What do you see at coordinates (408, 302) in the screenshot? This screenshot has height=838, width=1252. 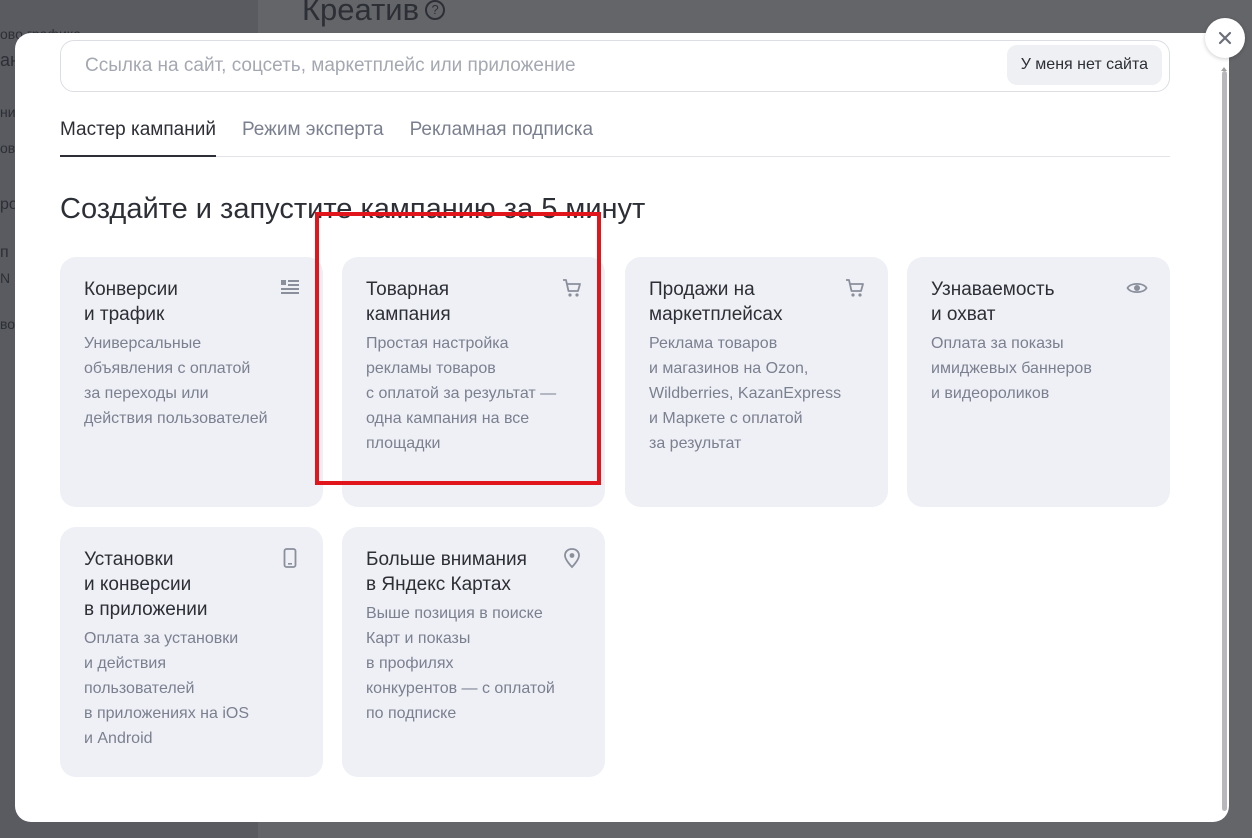 I see `card-title: Товарная кампания` at bounding box center [408, 302].